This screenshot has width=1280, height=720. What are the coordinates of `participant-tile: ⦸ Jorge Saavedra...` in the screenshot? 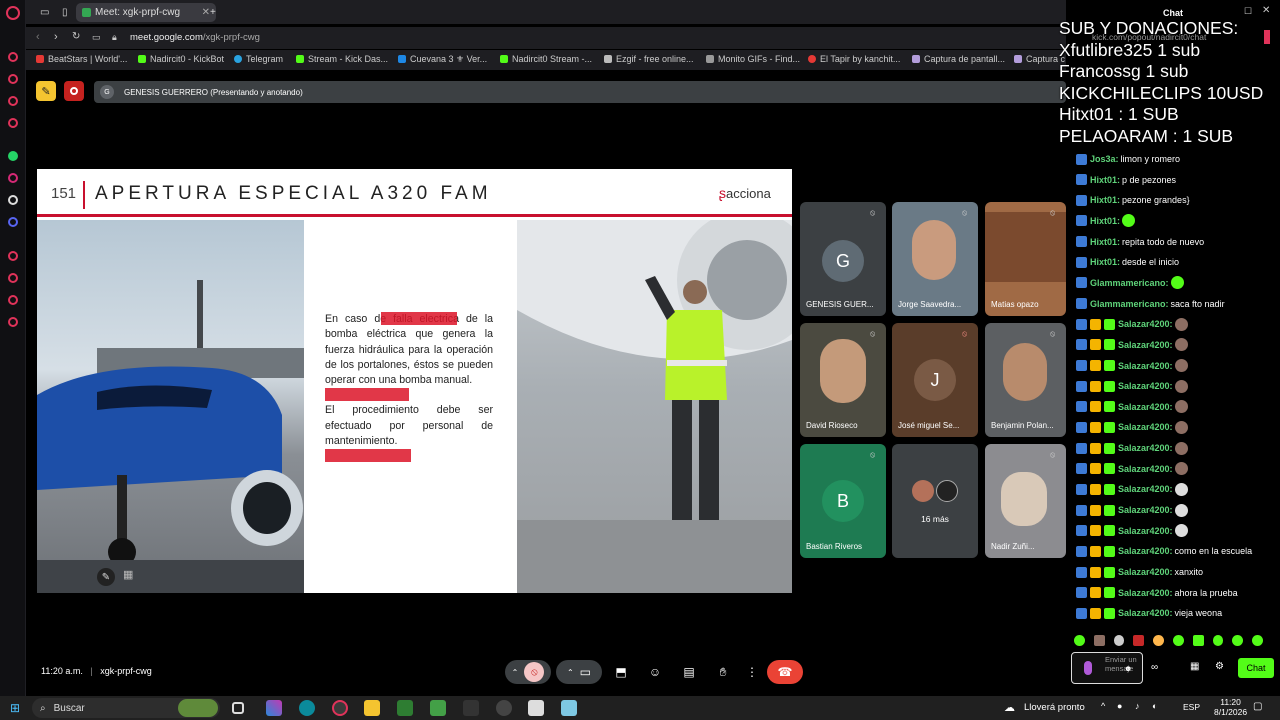 It's located at (935, 259).